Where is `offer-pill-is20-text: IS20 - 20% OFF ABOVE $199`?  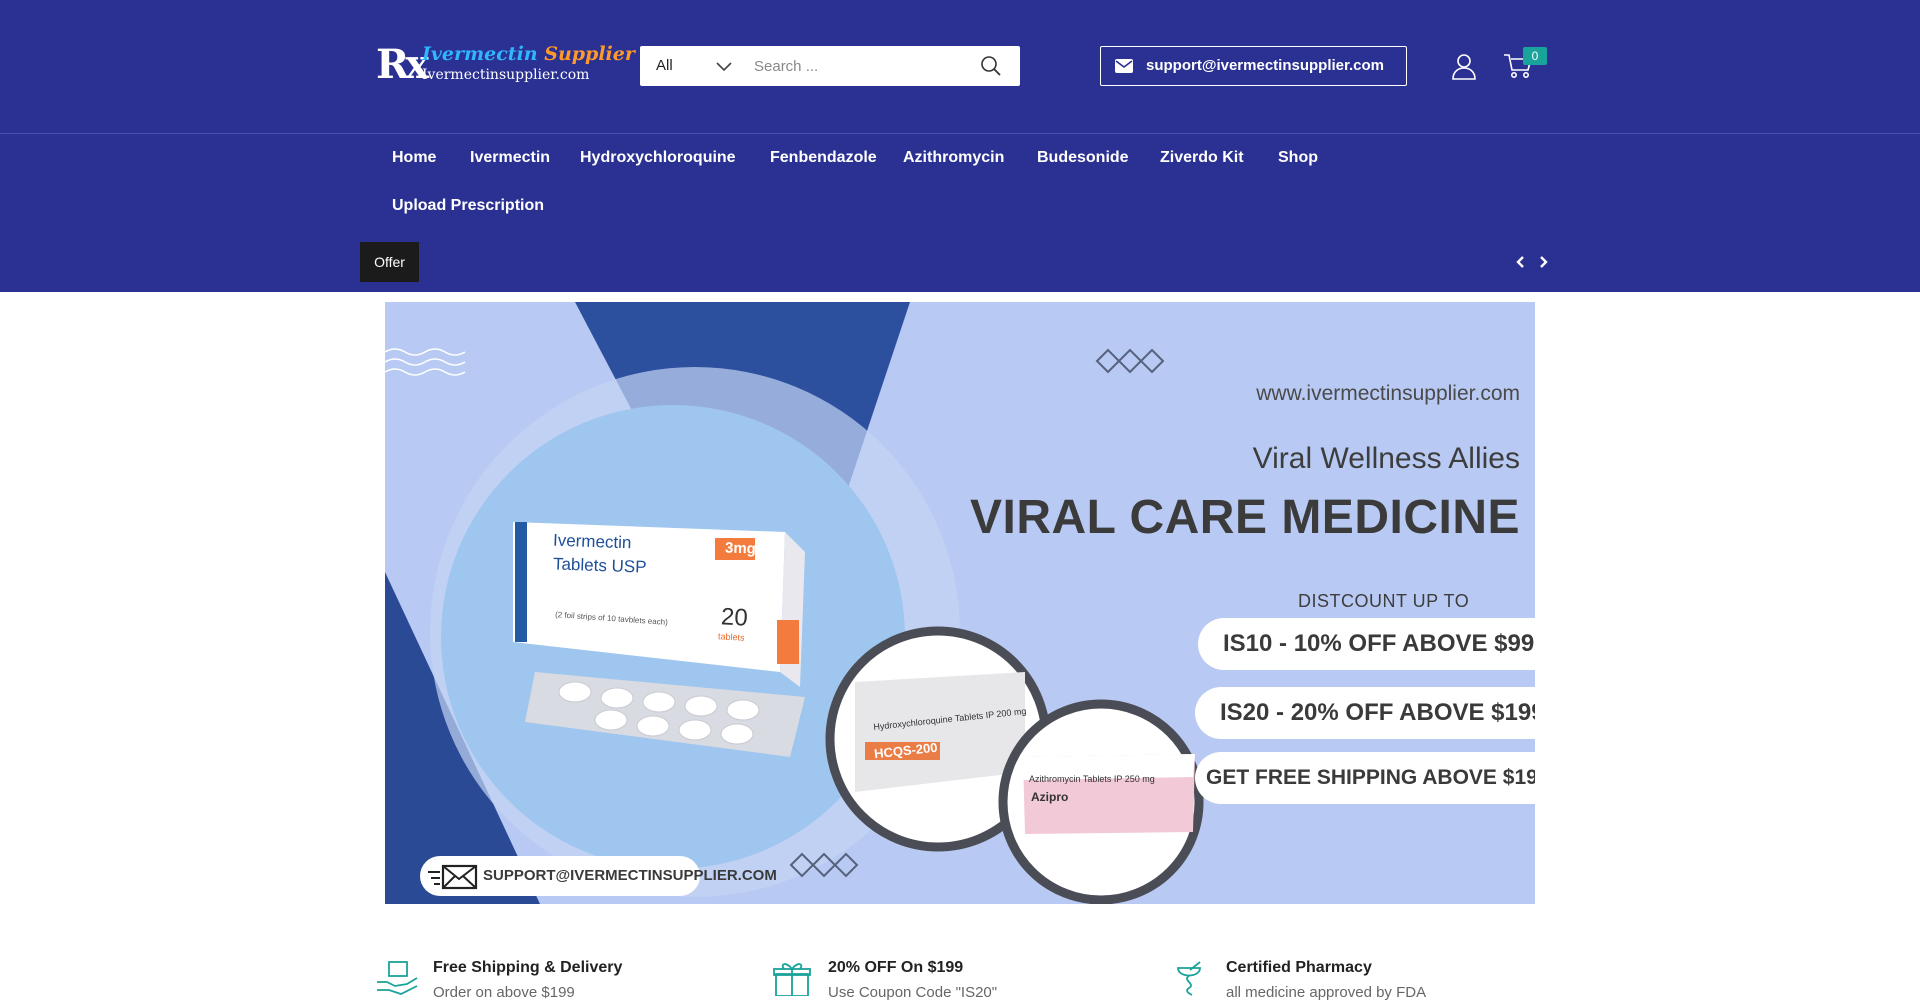 offer-pill-is20-text: IS20 - 20% OFF ABOVE $199 is located at coordinates (1377, 712).